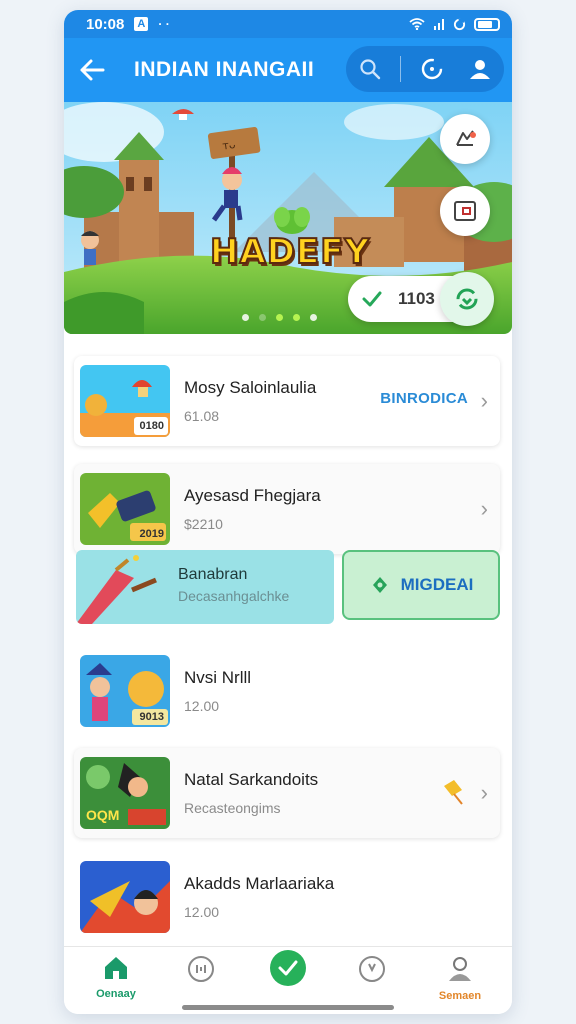  What do you see at coordinates (103, 815) in the screenshot?
I see `thumb-badge: OQM` at bounding box center [103, 815].